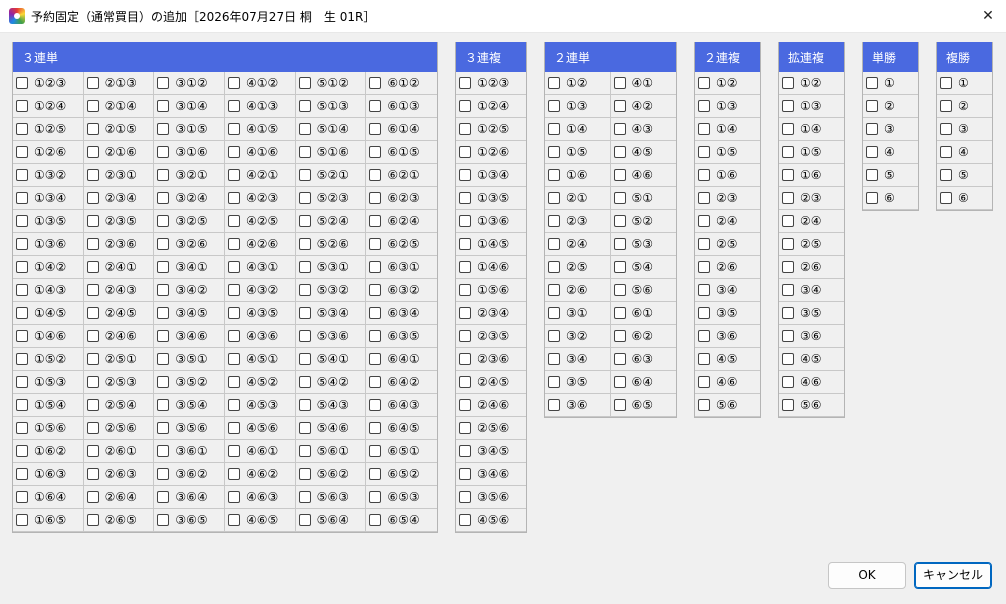 This screenshot has height=604, width=1006. I want to click on bet-option-sanrentan: ①③②, so click(48, 175).